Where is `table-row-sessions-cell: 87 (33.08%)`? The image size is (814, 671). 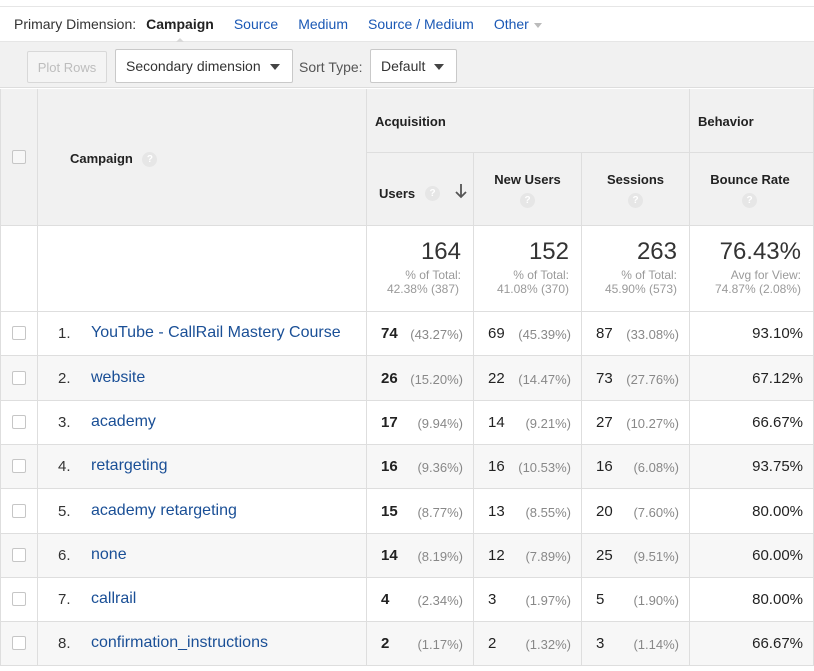
table-row-sessions-cell: 87 (33.08%) is located at coordinates (636, 334).